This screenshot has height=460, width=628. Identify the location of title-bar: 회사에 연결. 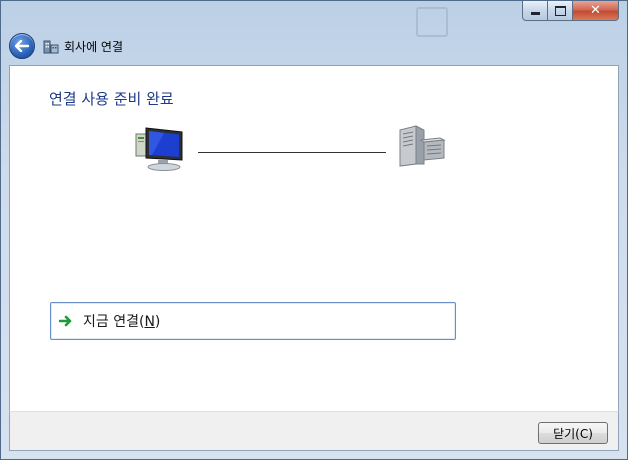
(66, 46).